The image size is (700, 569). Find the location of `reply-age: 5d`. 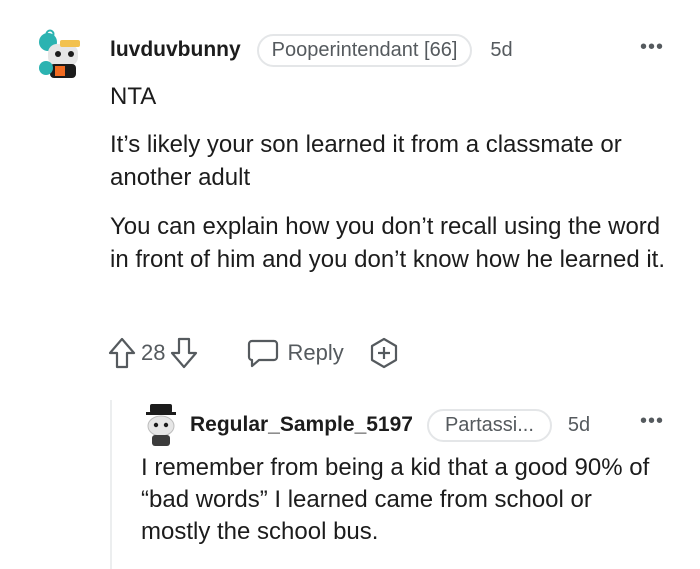

reply-age: 5d is located at coordinates (579, 424).